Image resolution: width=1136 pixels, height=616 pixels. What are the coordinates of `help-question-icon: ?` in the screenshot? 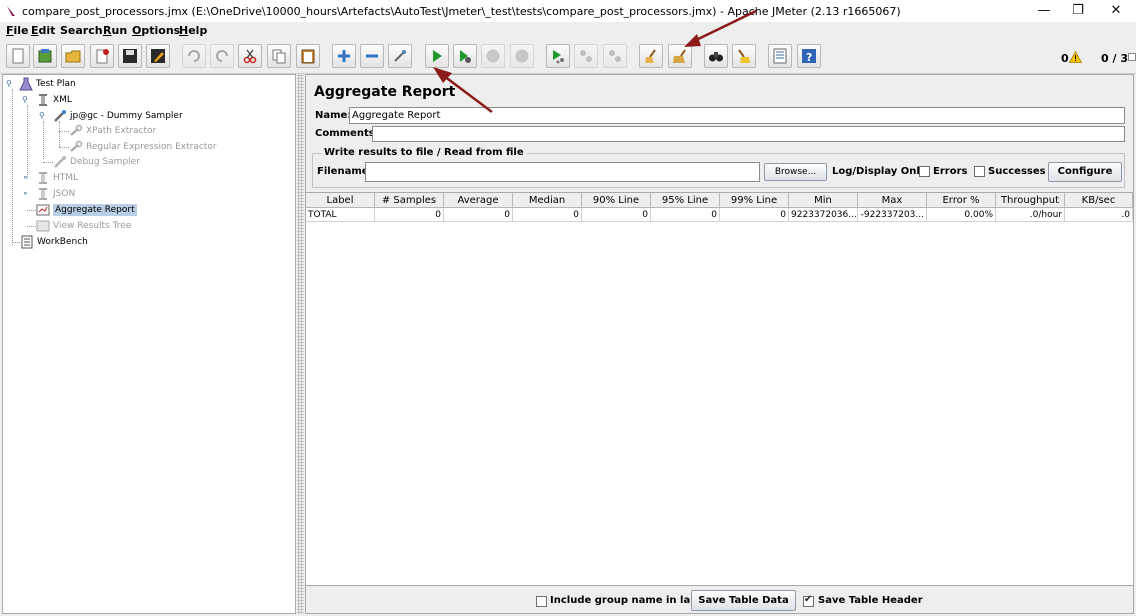 It's located at (809, 56).